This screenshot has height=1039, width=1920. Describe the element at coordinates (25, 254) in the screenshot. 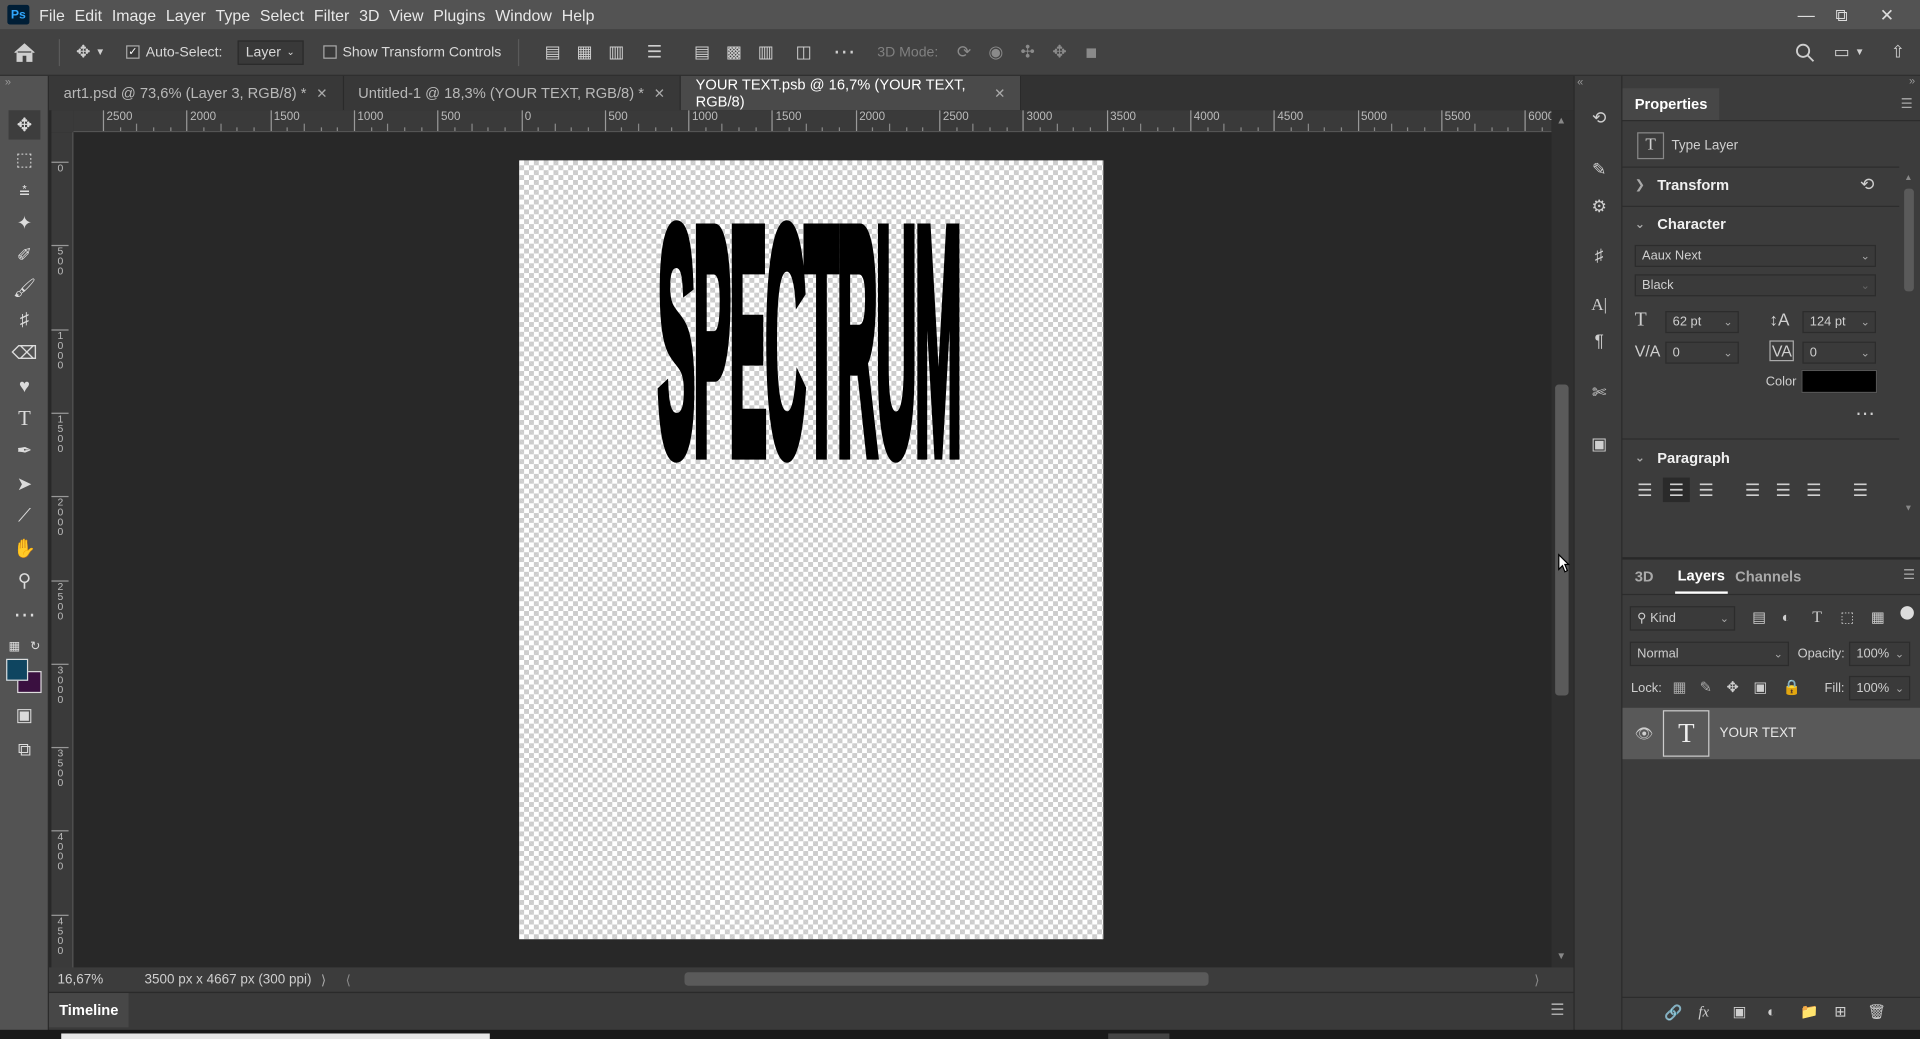

I see `eyedropper-icon: ✐` at that location.